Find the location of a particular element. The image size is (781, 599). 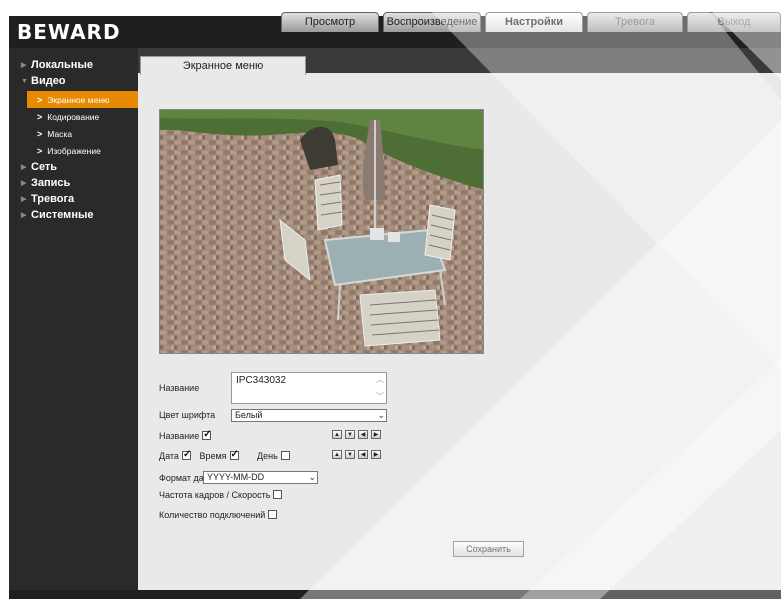

time-checkbox is located at coordinates (234, 454).